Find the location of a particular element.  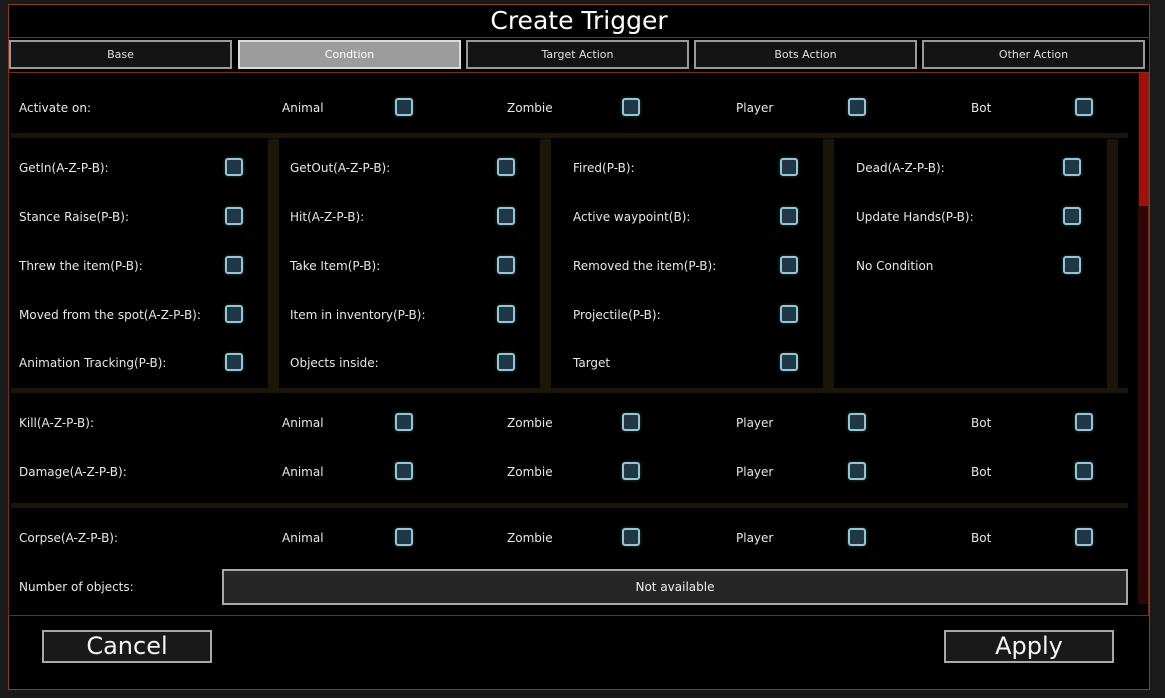

removed-item-checkbox is located at coordinates (789, 265).